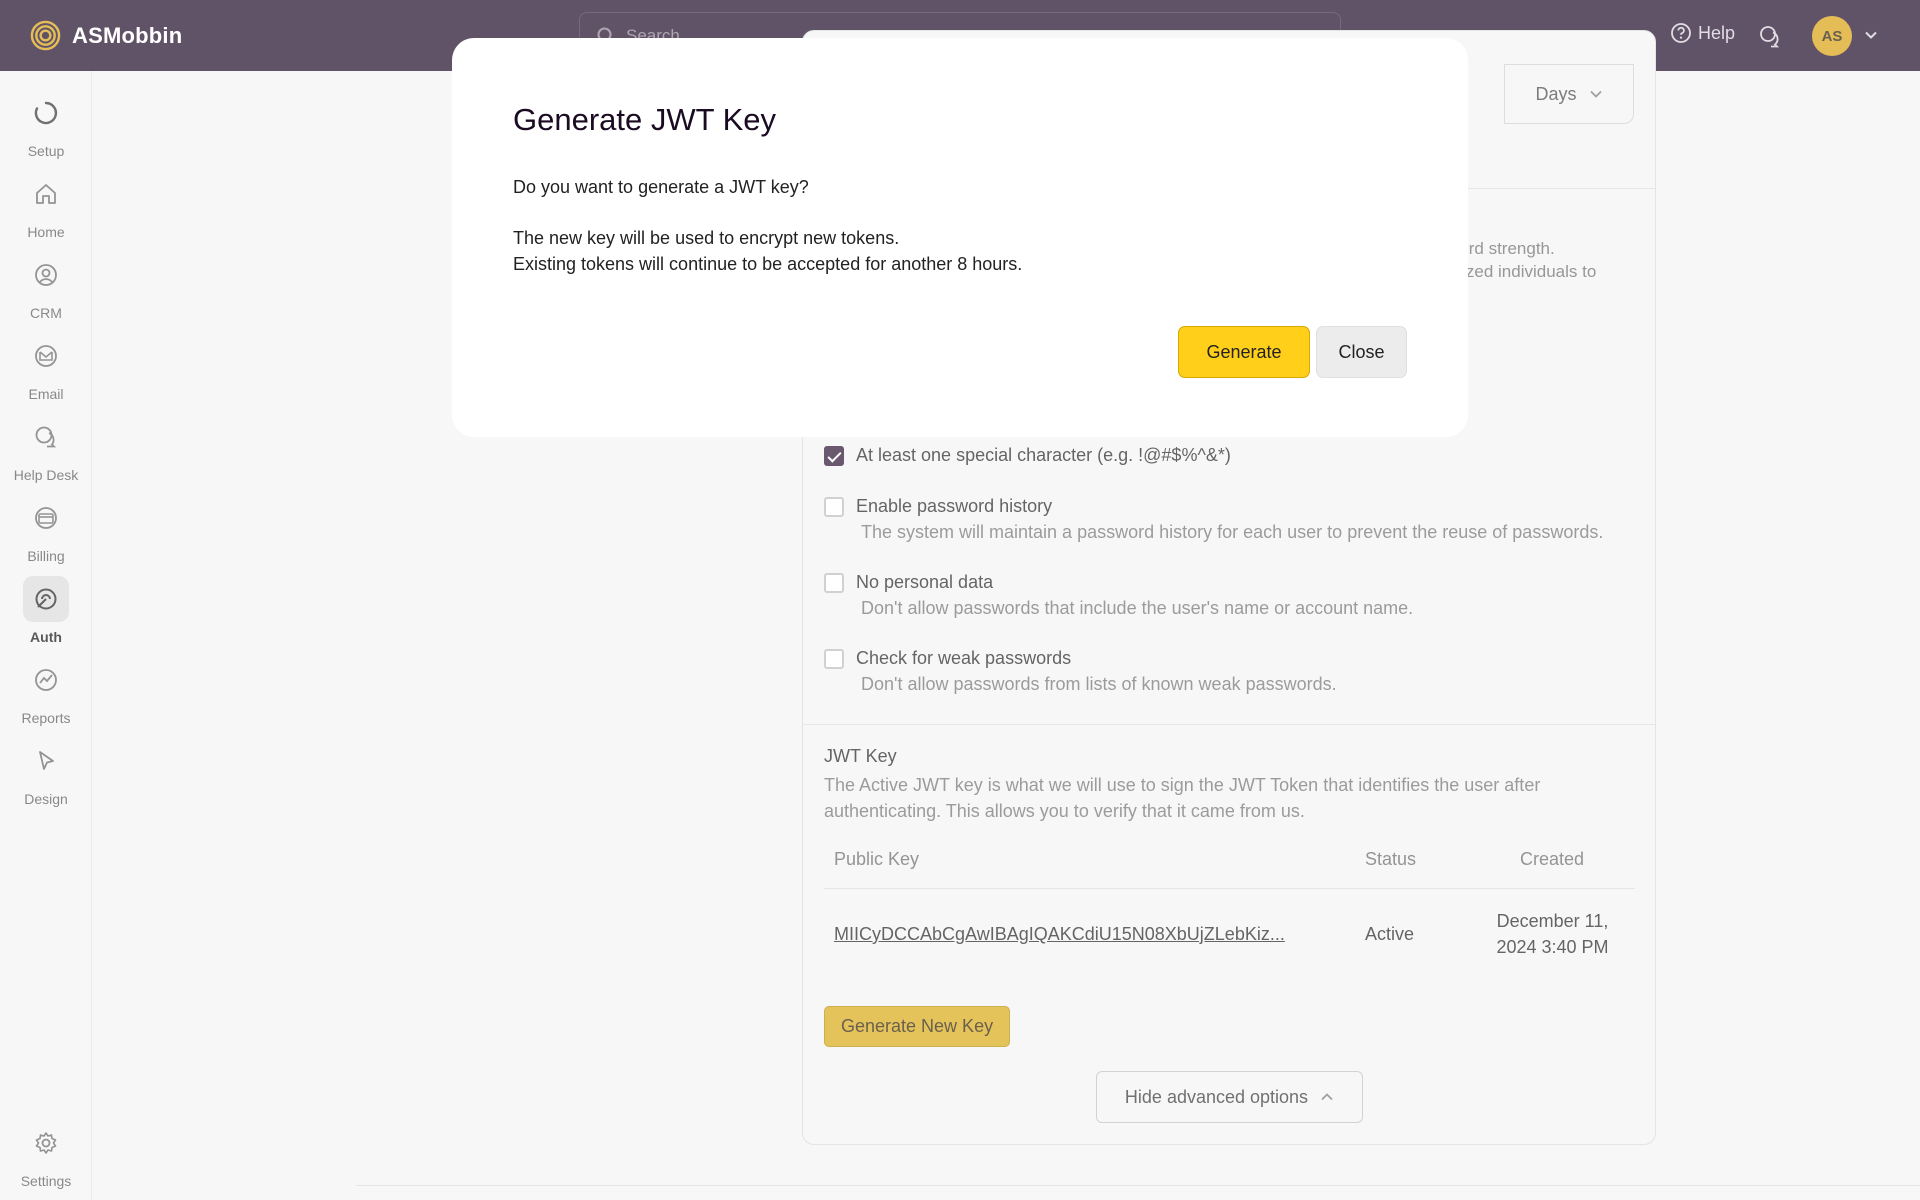 This screenshot has width=1920, height=1200. What do you see at coordinates (1361, 352) in the screenshot?
I see `close-button: Close` at bounding box center [1361, 352].